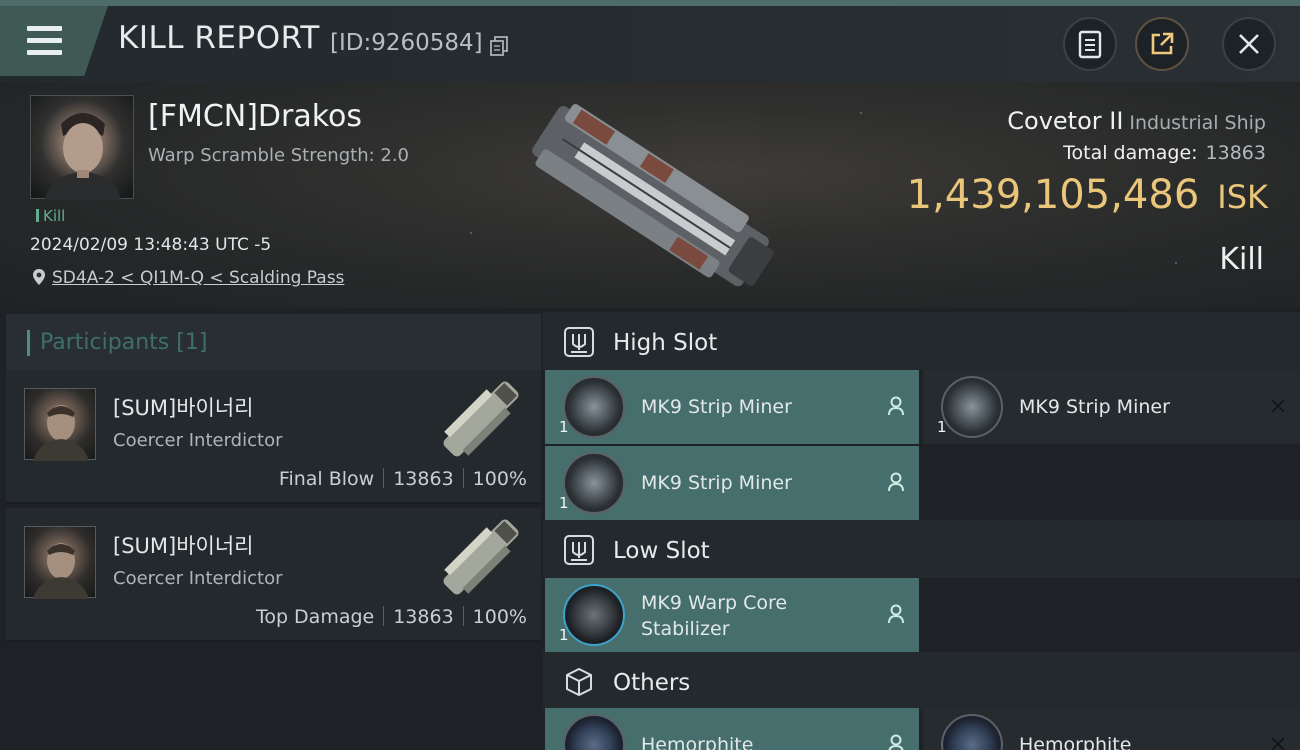 This screenshot has height=750, width=1300. Describe the element at coordinates (1087, 195) in the screenshot. I see `isk-value: 1,439,105,486 ISK` at that location.